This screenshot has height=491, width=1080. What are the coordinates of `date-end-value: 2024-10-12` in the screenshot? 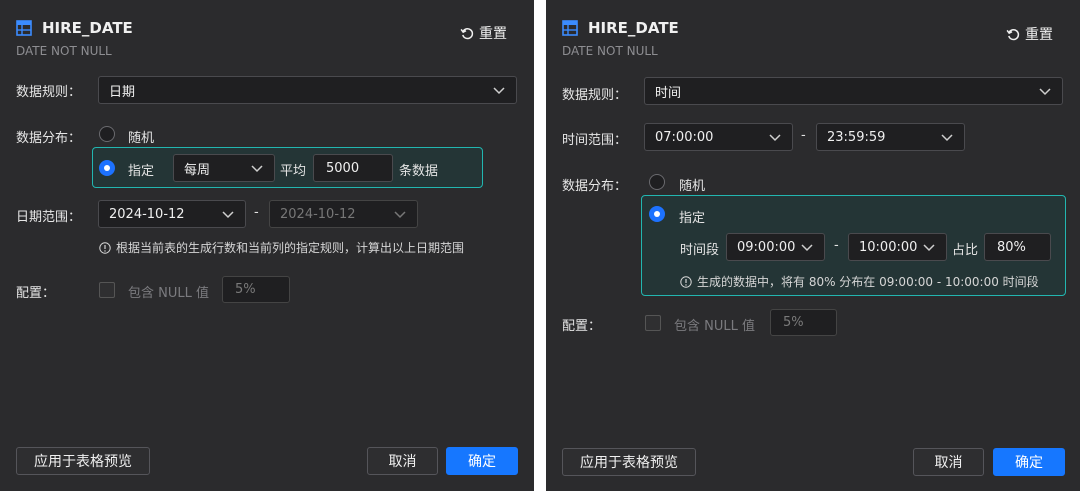 It's located at (318, 214).